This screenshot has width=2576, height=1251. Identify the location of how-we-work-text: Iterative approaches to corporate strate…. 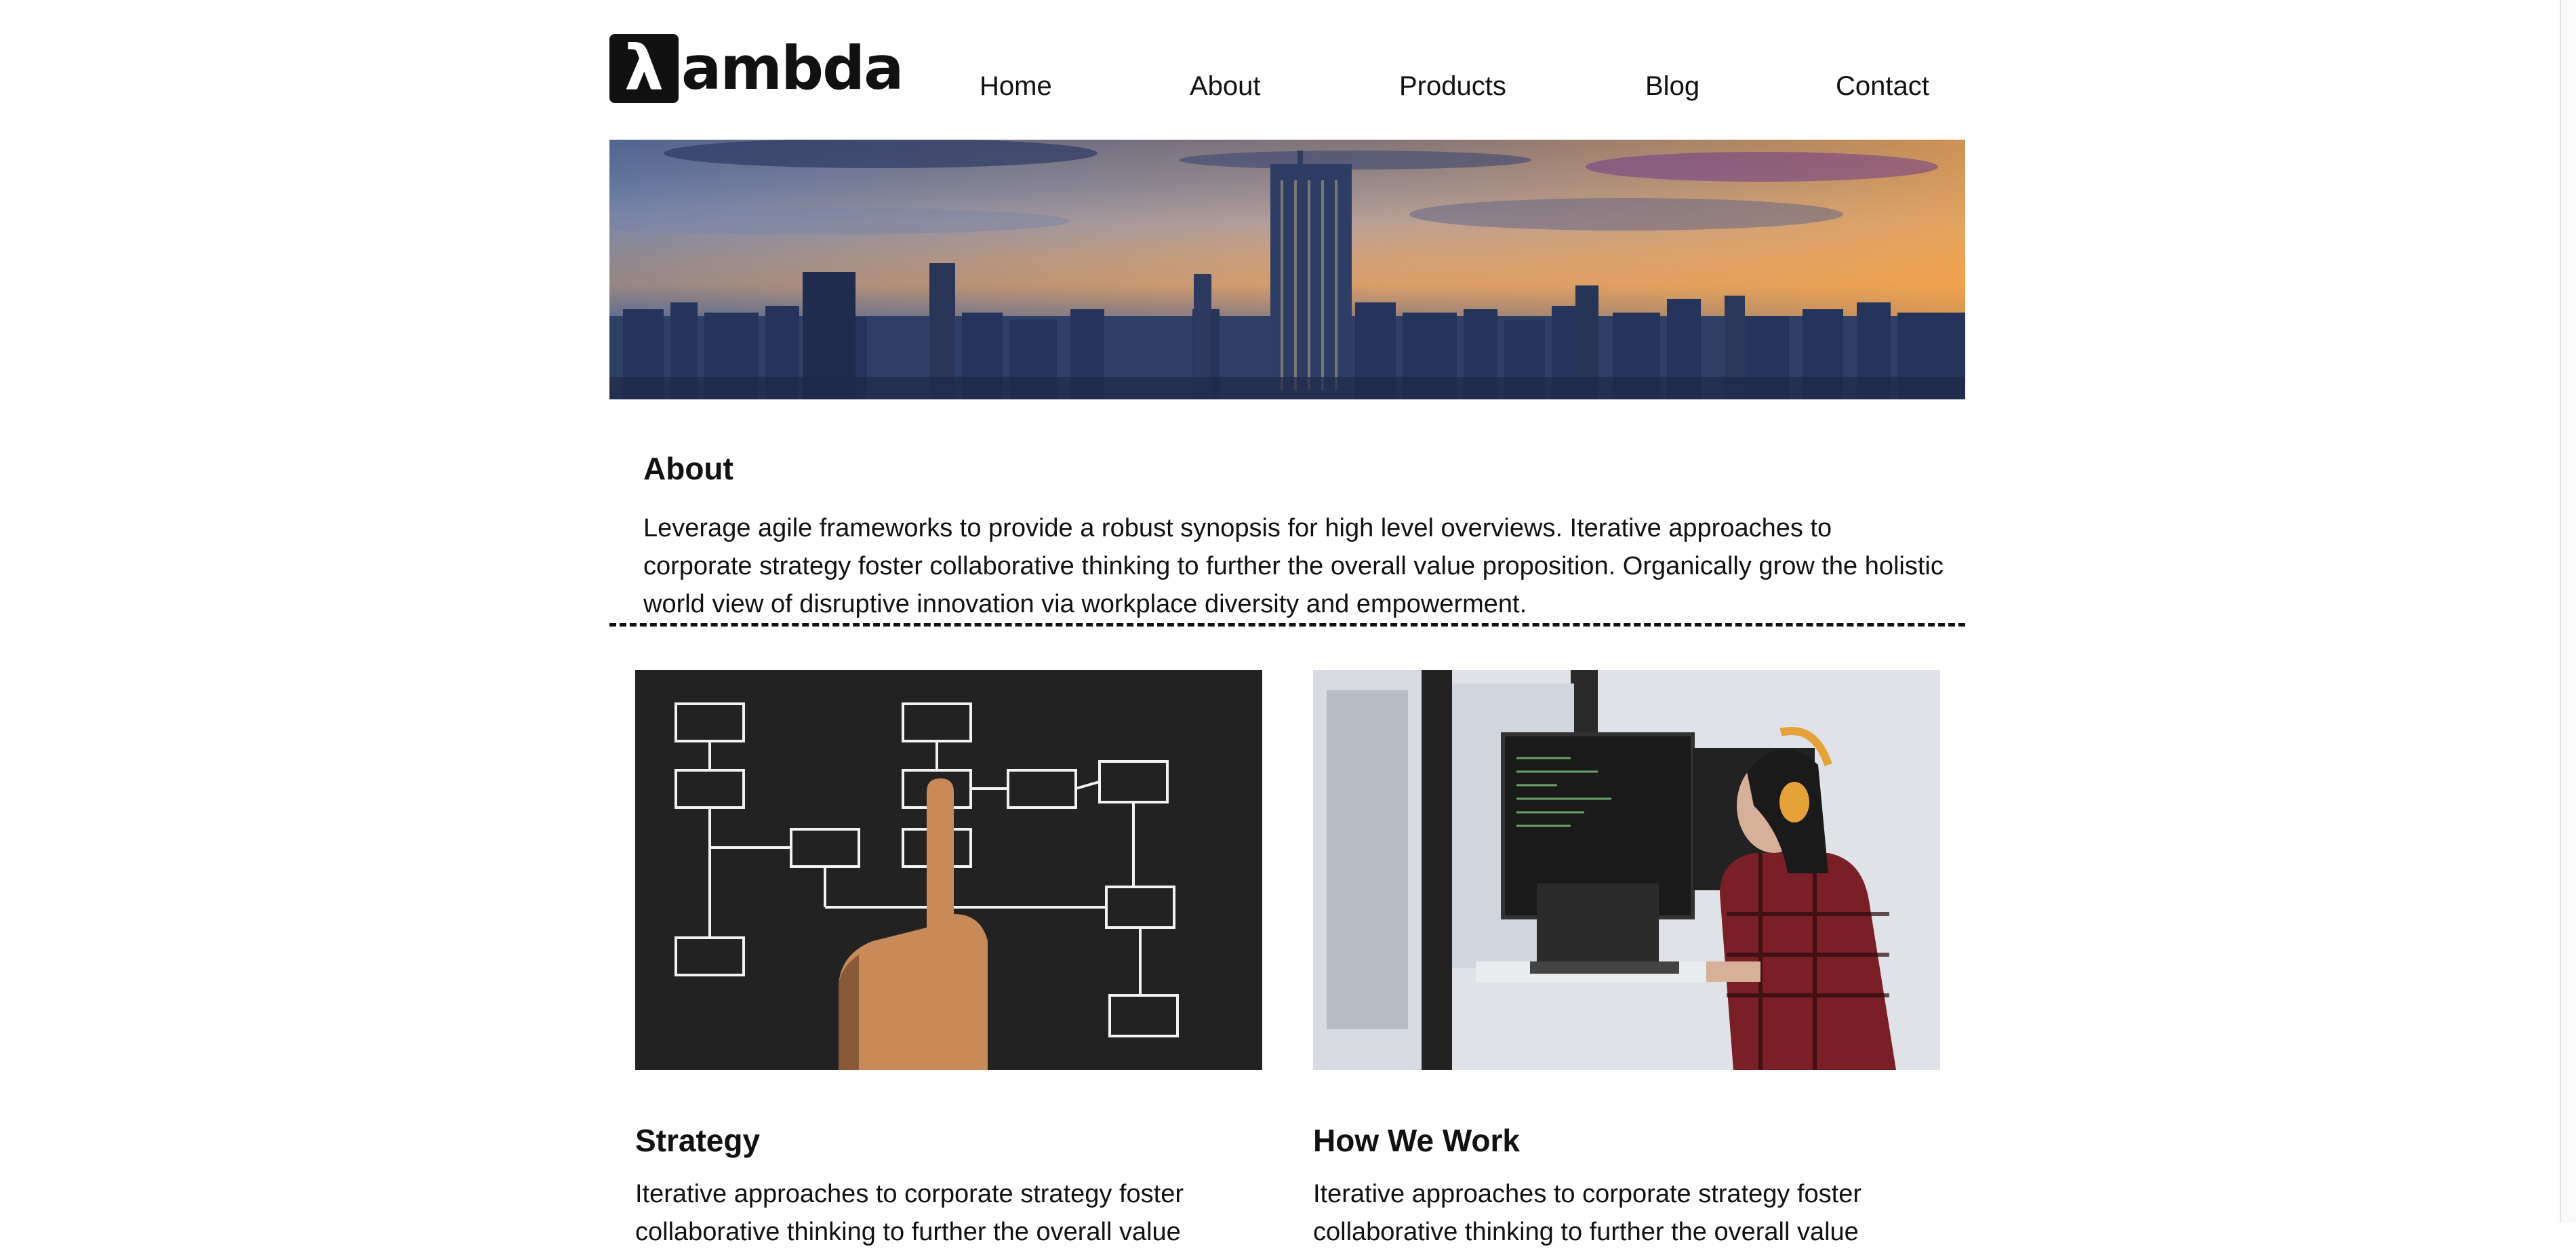
(1587, 1213).